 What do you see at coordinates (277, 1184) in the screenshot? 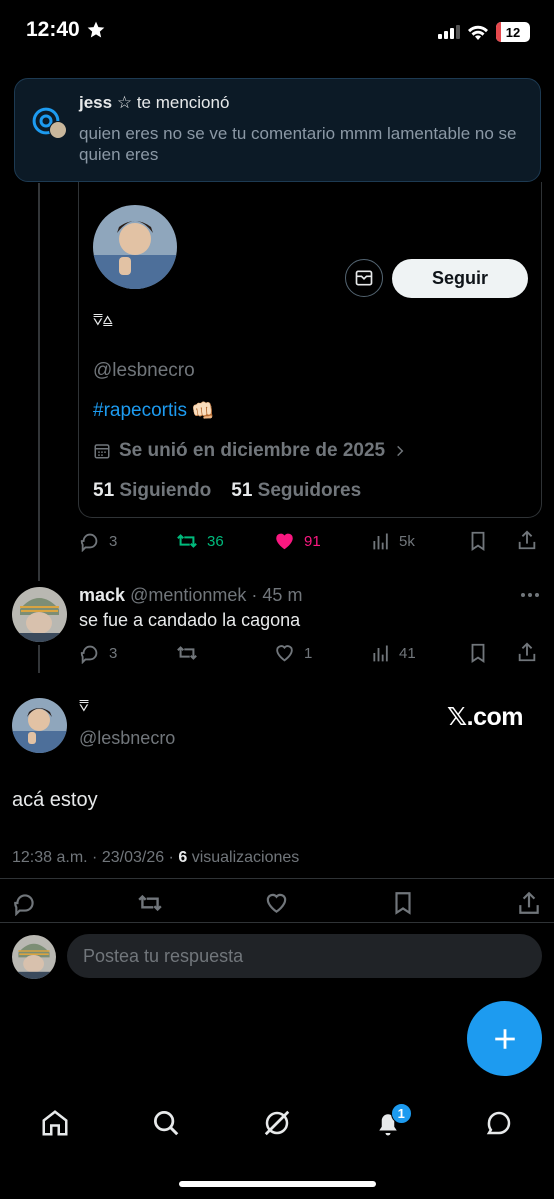
I see `home-indicator` at bounding box center [277, 1184].